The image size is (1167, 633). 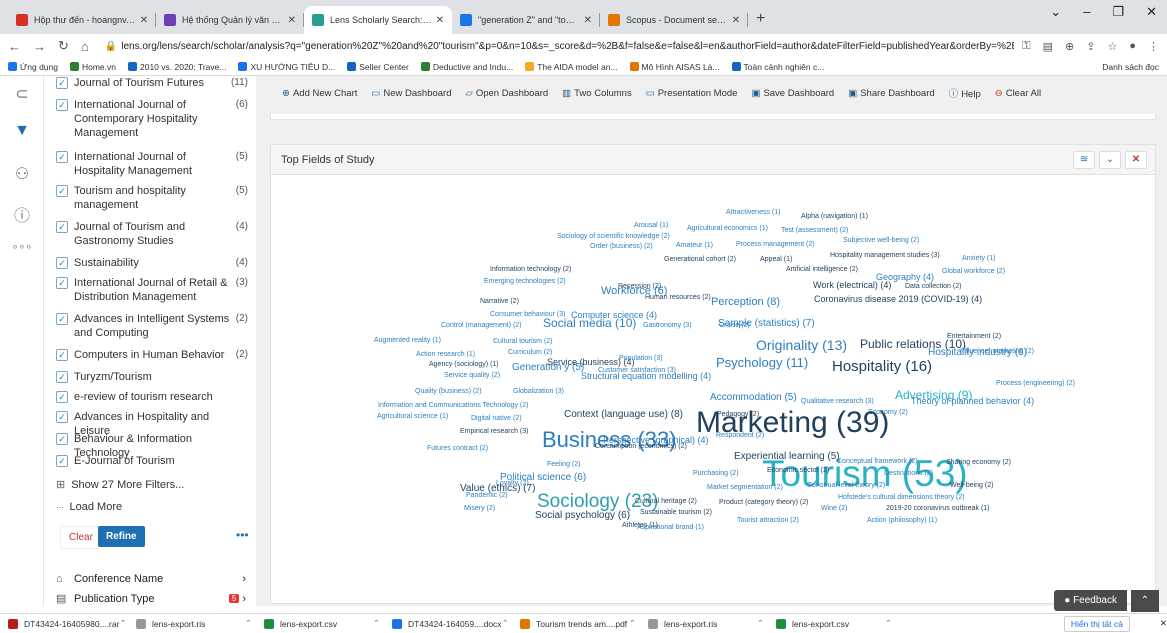 I want to click on facet-conference-name: ⌂ Conference Name ›, so click(x=151, y=579).